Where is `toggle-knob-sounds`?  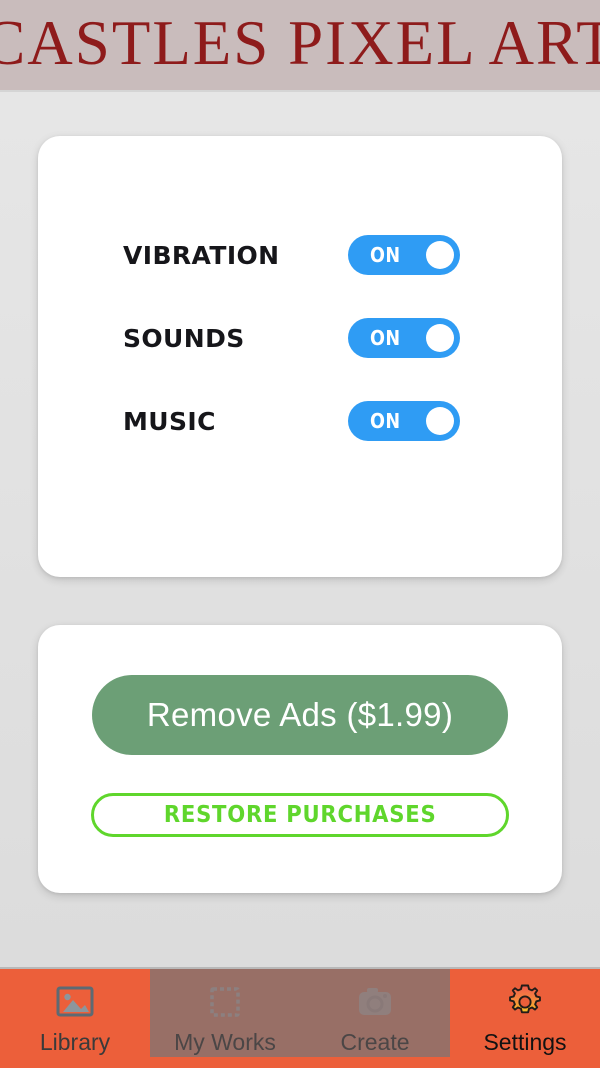 toggle-knob-sounds is located at coordinates (440, 338).